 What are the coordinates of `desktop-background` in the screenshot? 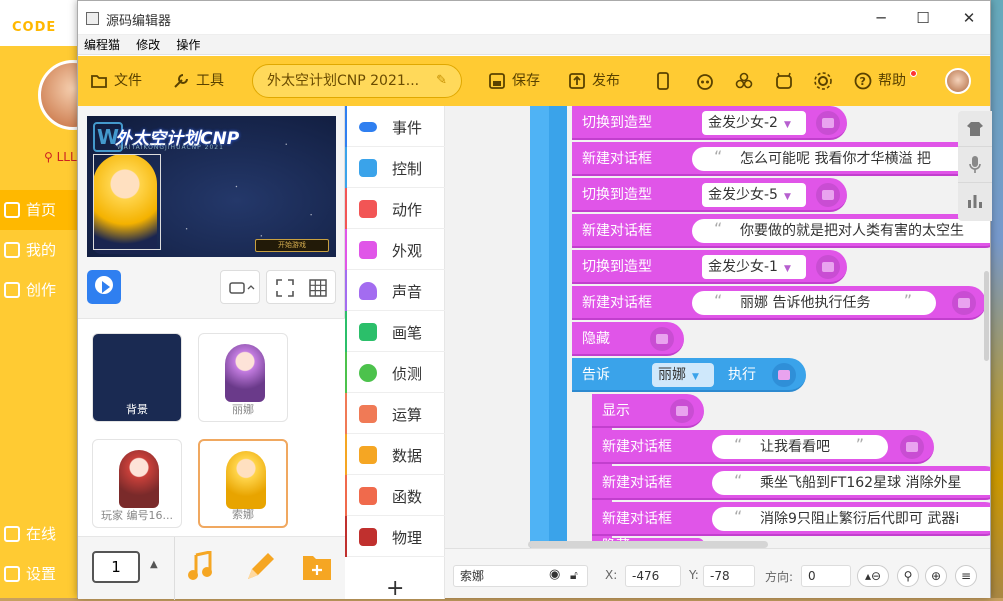 It's located at (996, 299).